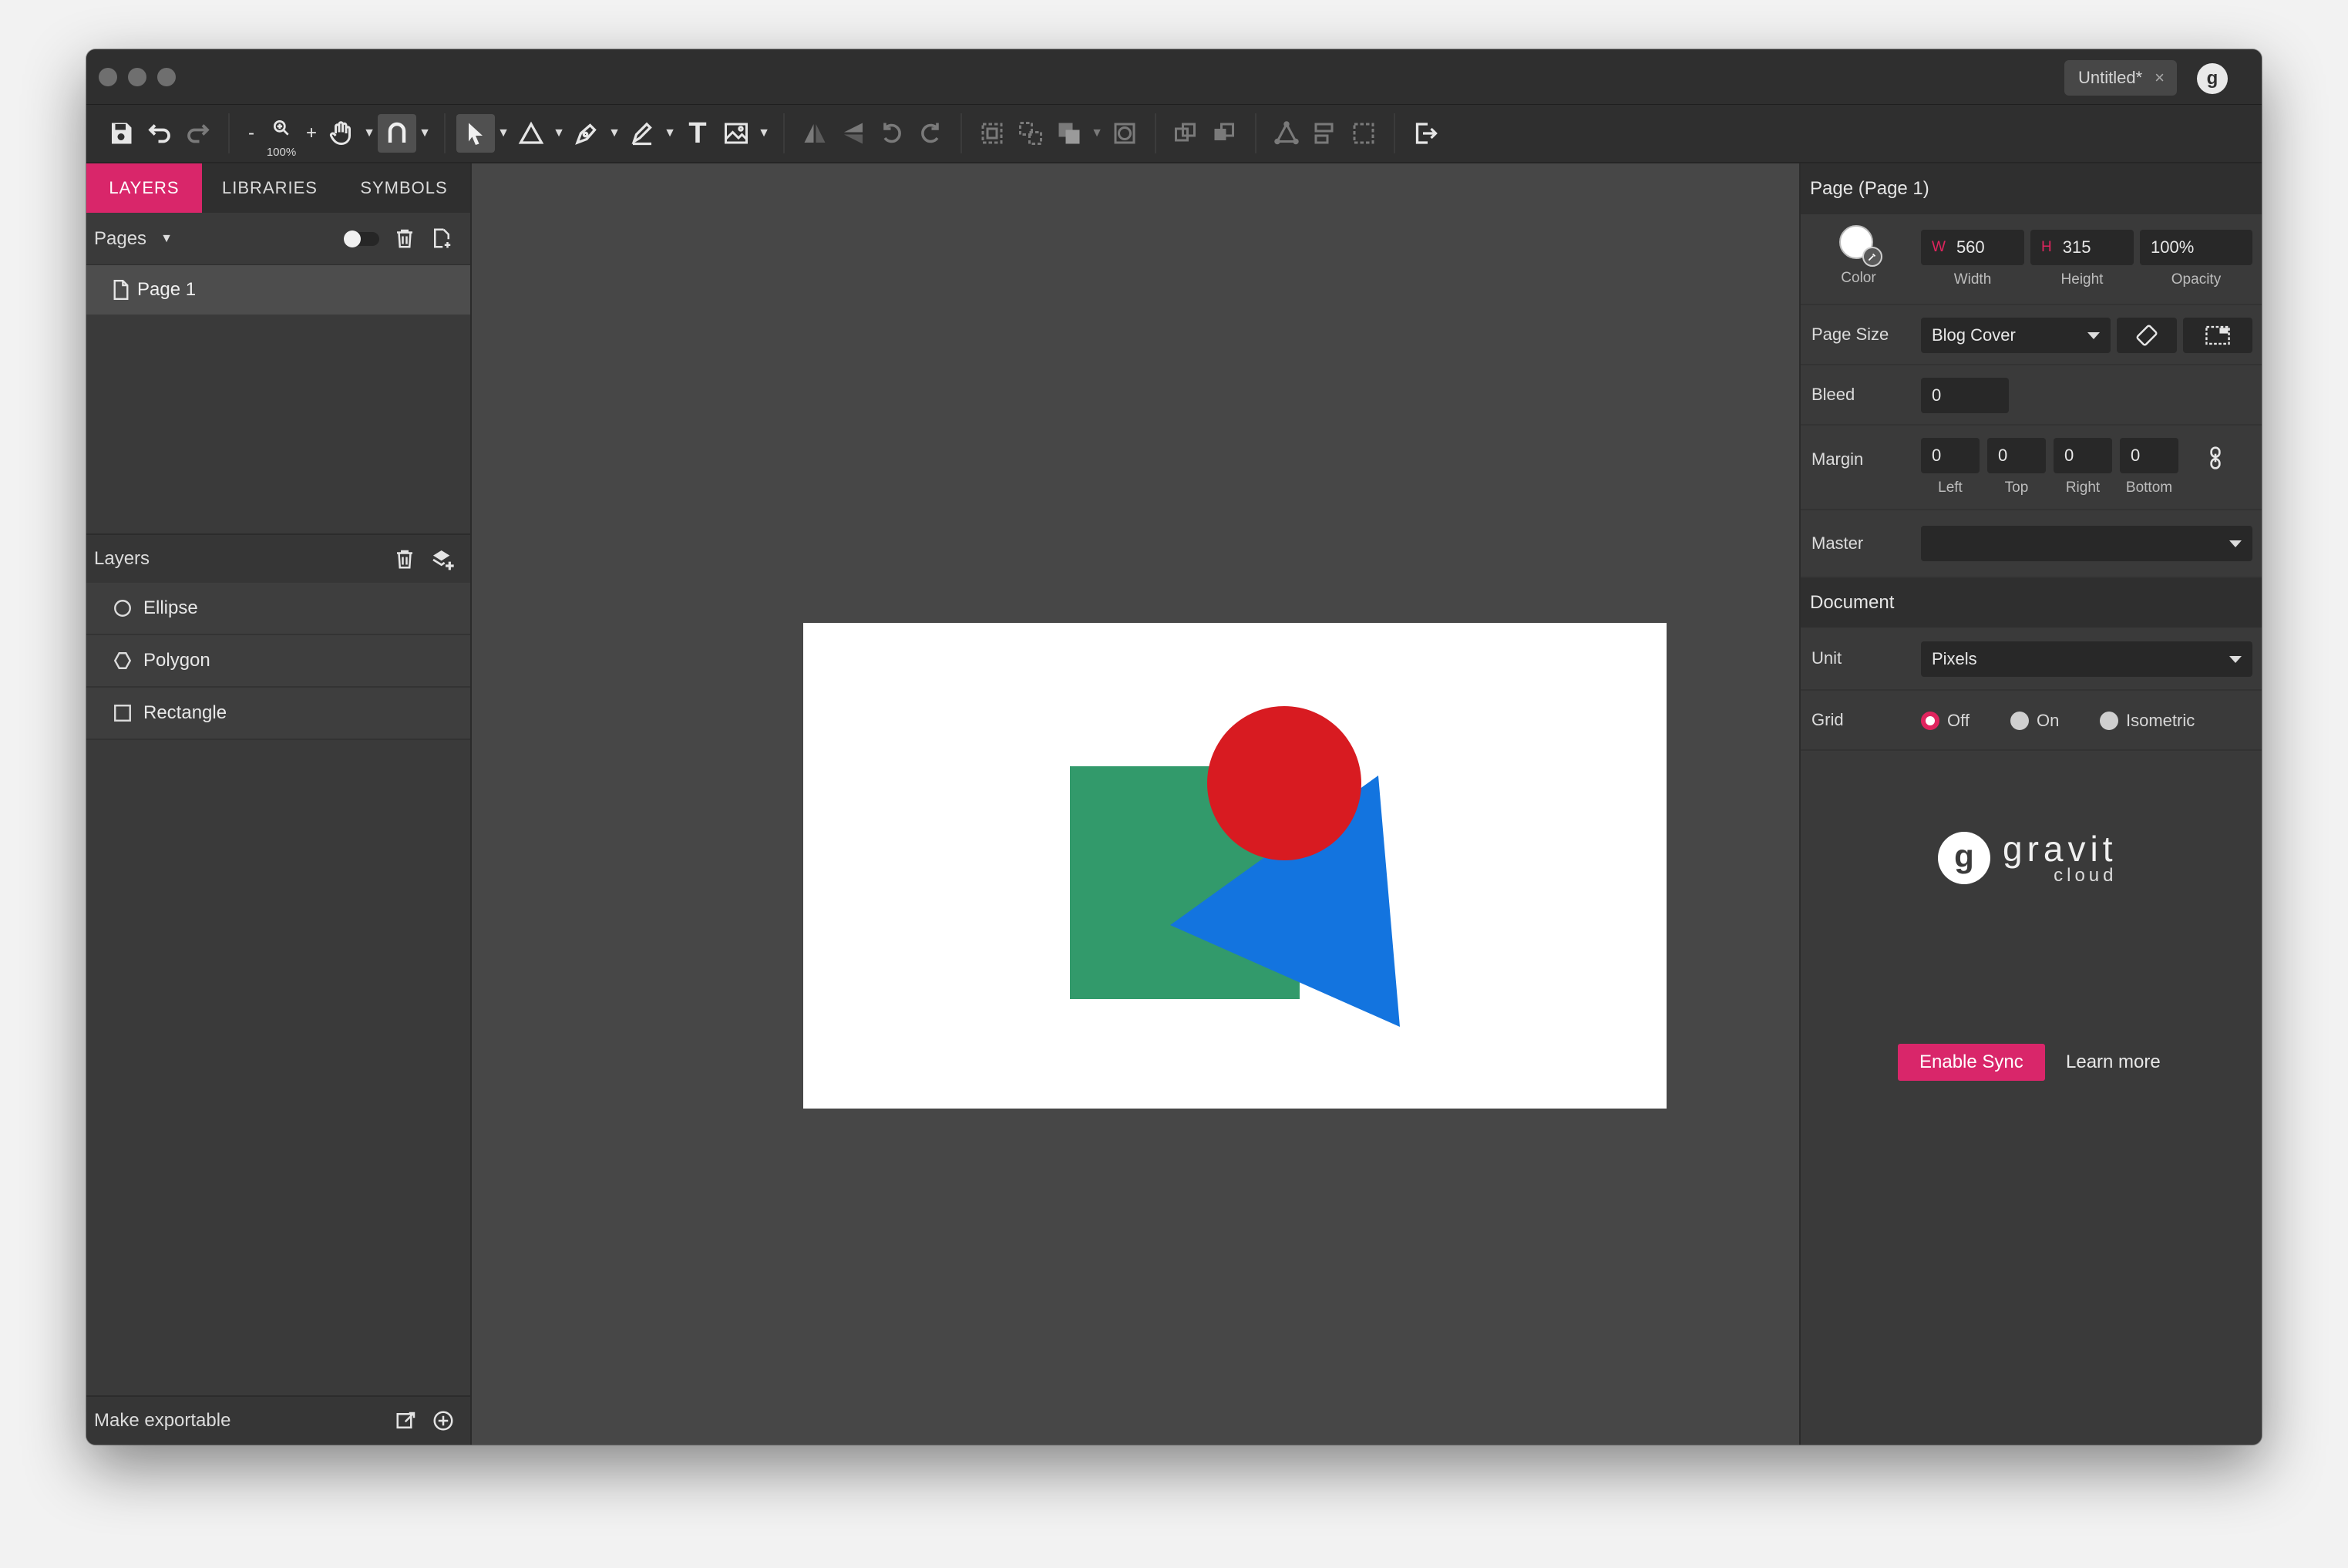 The height and width of the screenshot is (1568, 2348). What do you see at coordinates (2147, 335) in the screenshot?
I see `orientation-icon` at bounding box center [2147, 335].